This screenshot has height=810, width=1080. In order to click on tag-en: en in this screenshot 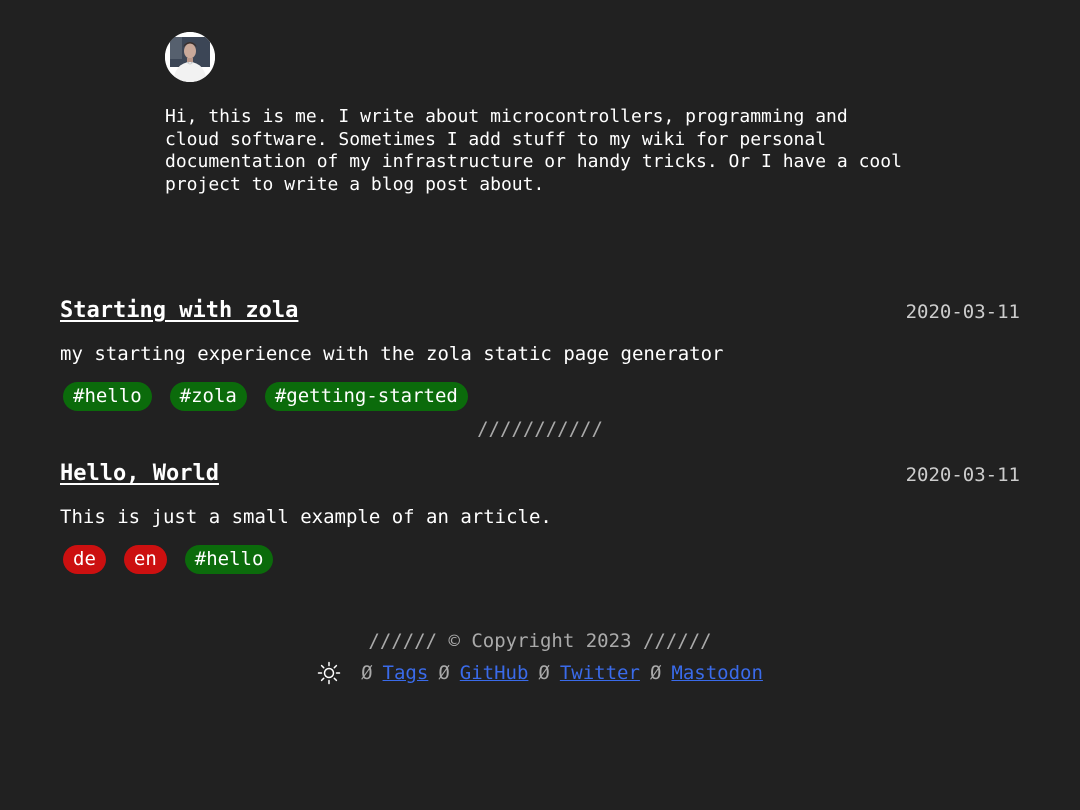, I will do `click(145, 559)`.